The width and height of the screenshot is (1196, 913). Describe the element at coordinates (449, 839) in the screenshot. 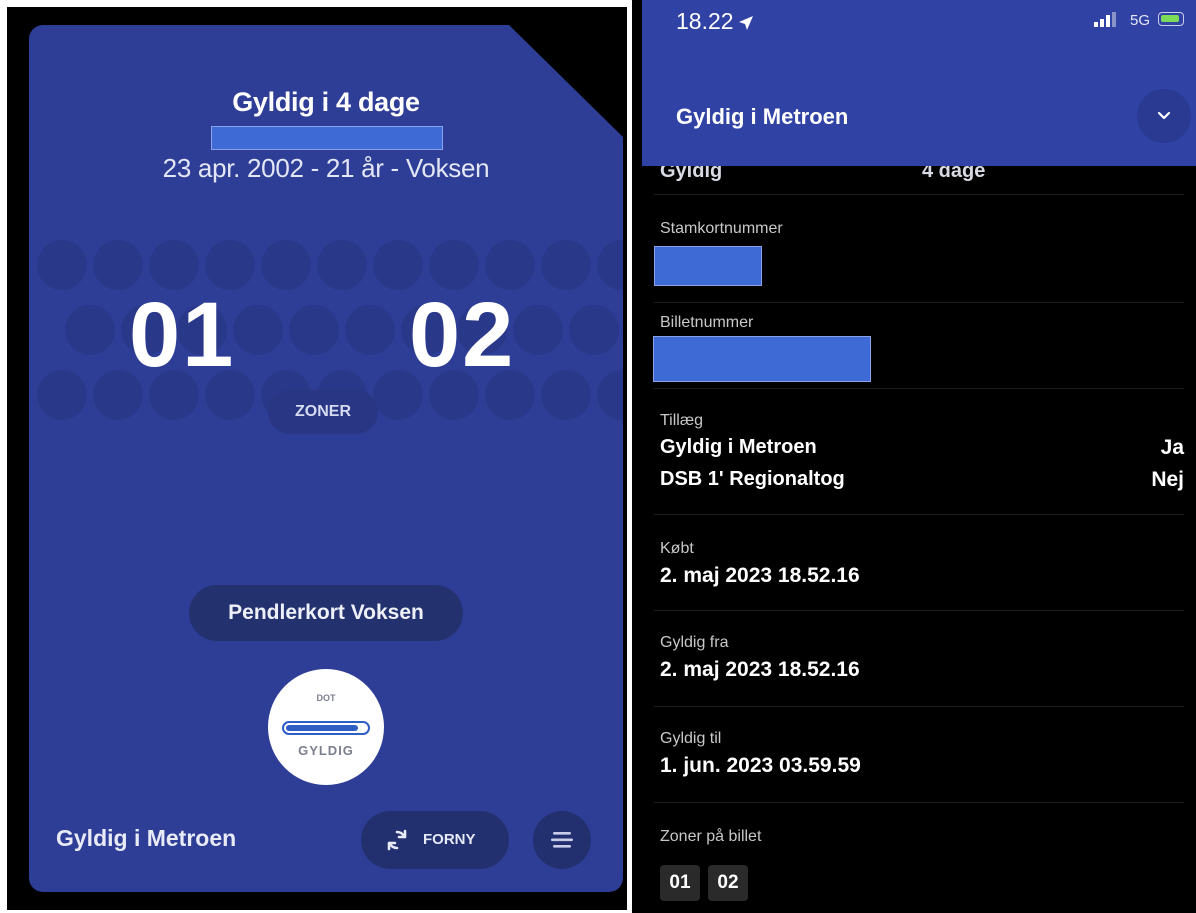

I see `renew-label: FORNY` at that location.